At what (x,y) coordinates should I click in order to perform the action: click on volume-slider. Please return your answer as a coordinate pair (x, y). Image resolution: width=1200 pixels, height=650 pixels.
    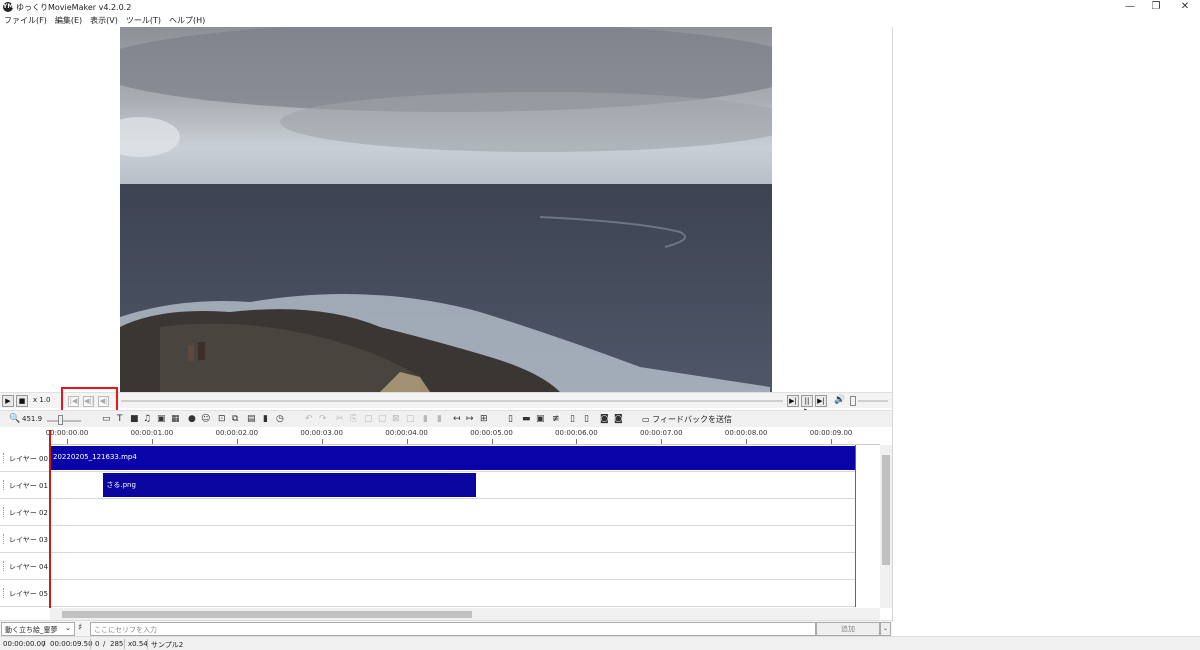
    Looking at the image, I should click on (873, 401).